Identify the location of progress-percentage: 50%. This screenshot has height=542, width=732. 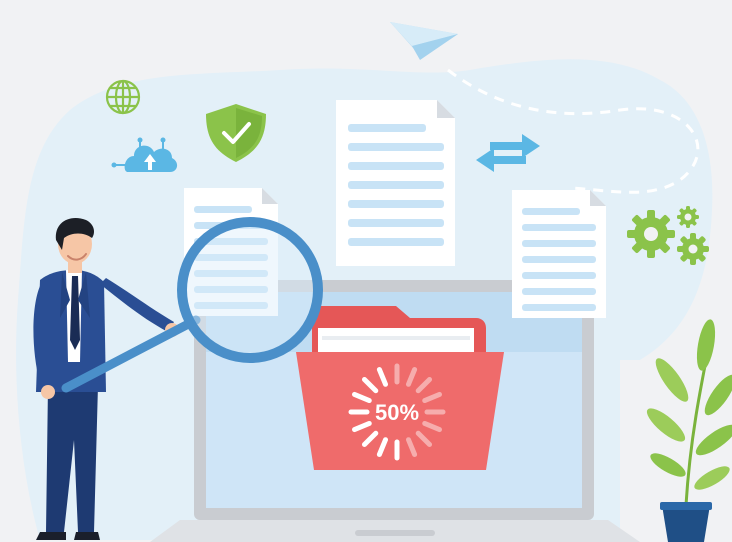
(397, 412).